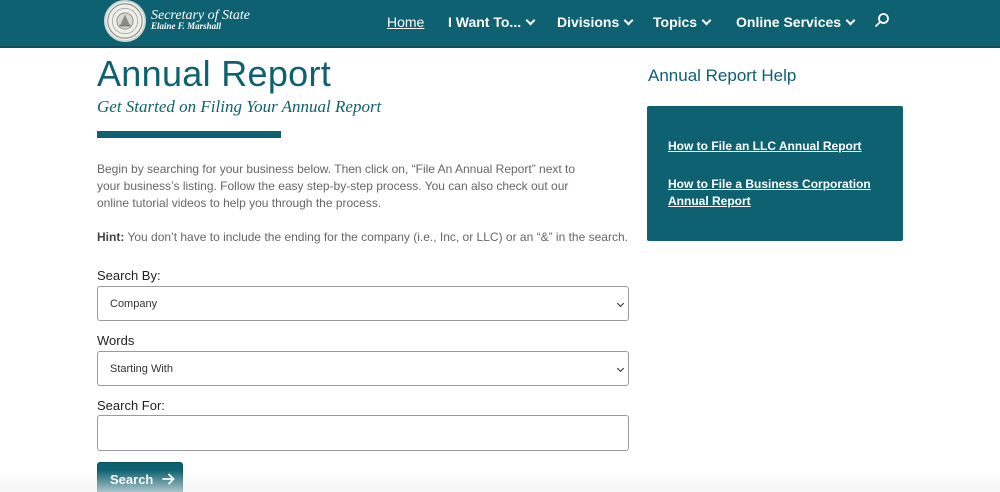 The height and width of the screenshot is (492, 1000). I want to click on nav-divisions: Divisions, so click(595, 22).